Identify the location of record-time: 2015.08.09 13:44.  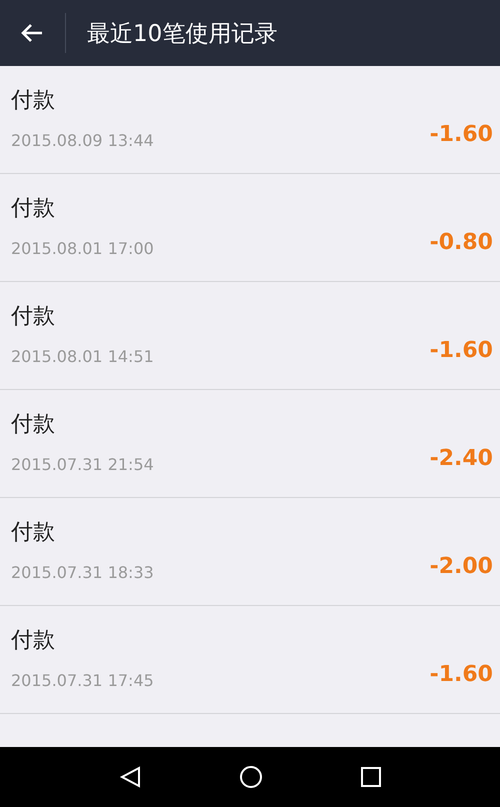
(82, 140).